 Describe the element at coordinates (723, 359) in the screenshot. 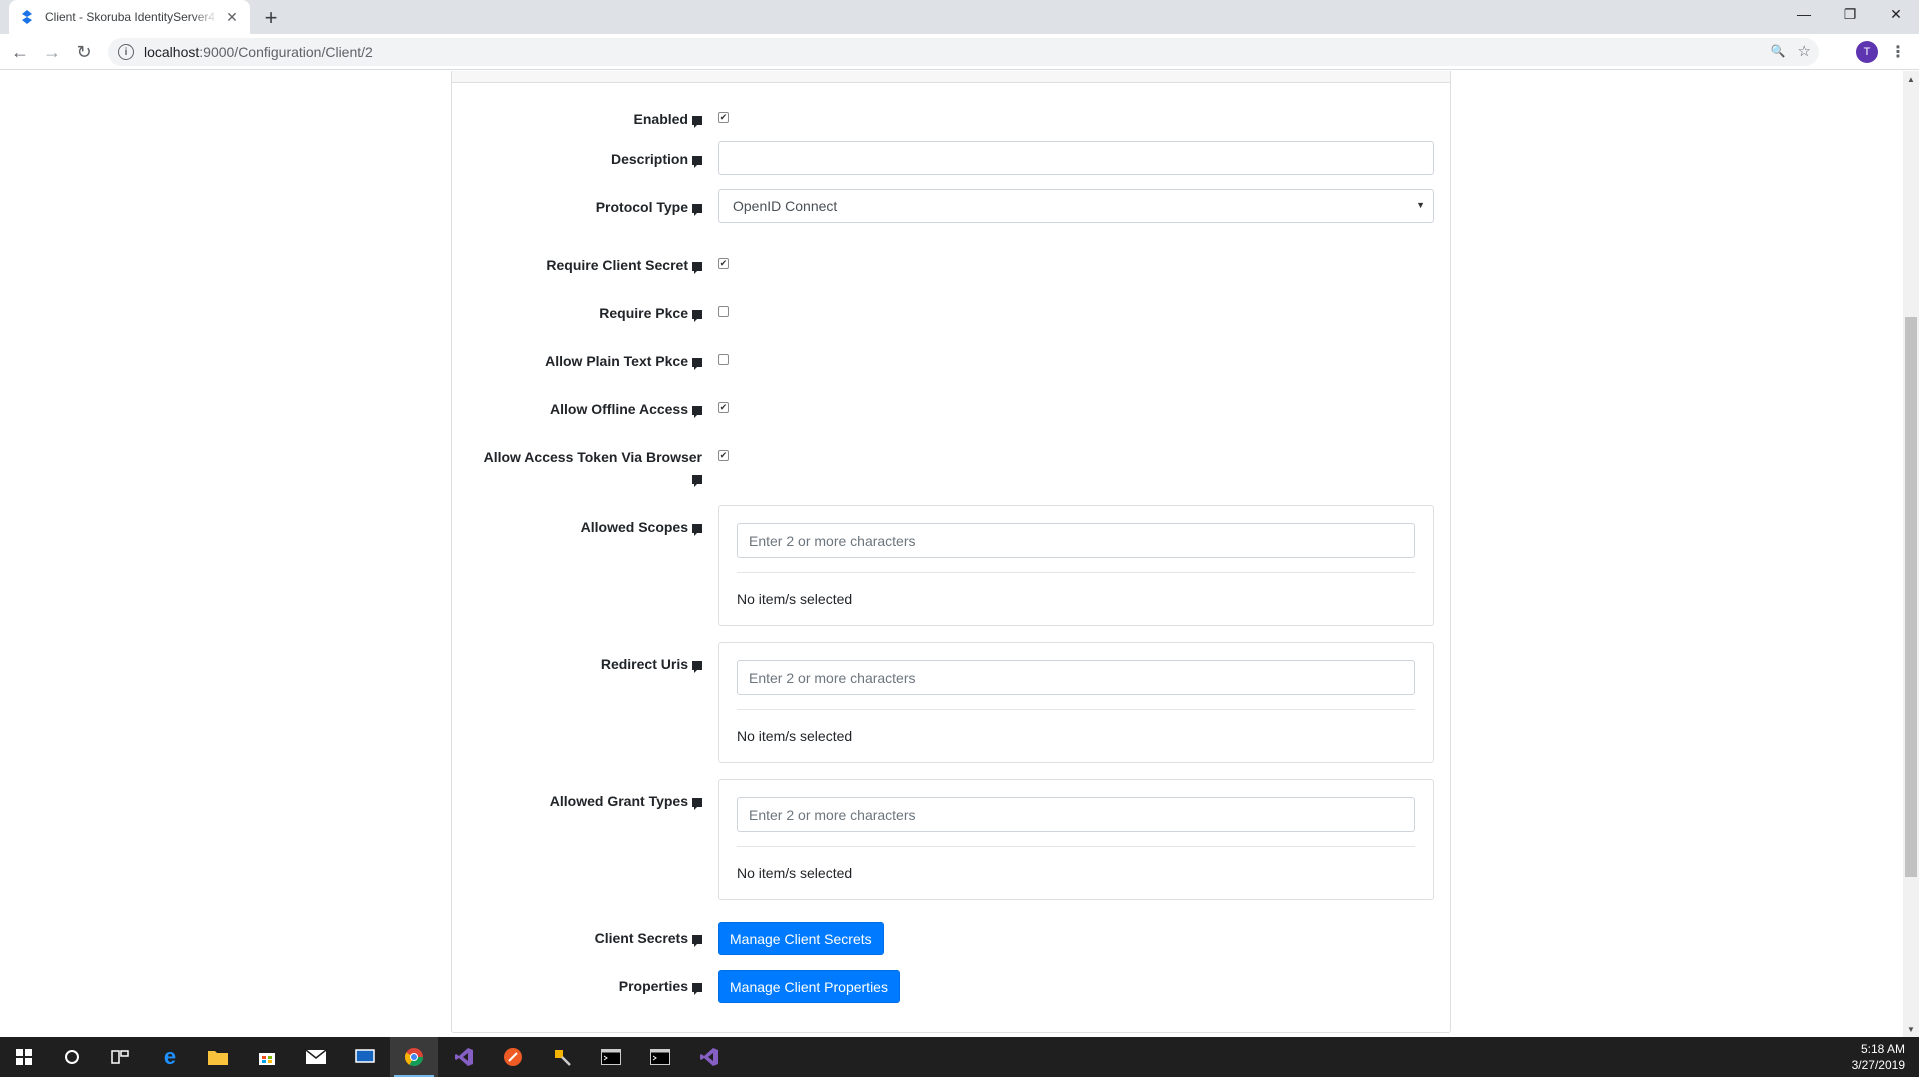

I see `allow-plain-text-pkce-checkbox` at that location.